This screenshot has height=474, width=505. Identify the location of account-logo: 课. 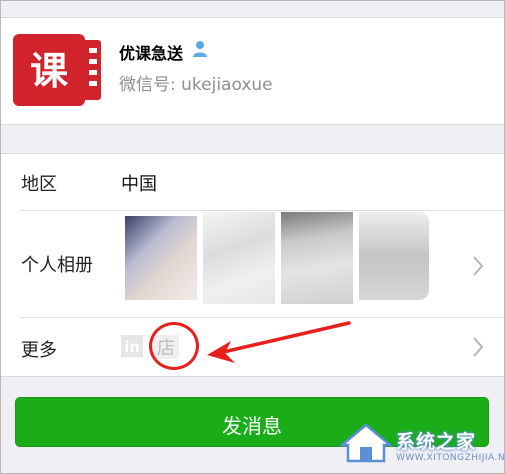
(57, 70).